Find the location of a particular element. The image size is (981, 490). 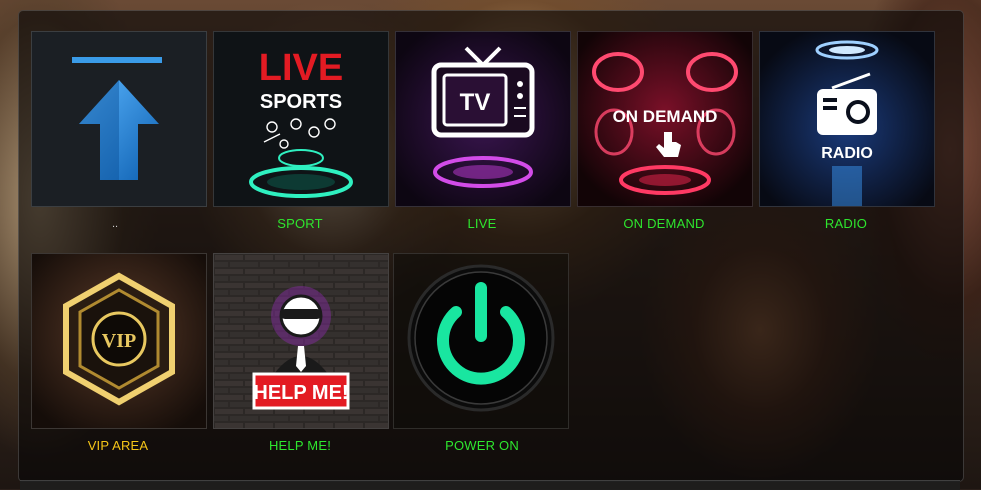

svg-text: TV is located at coordinates (475, 102).